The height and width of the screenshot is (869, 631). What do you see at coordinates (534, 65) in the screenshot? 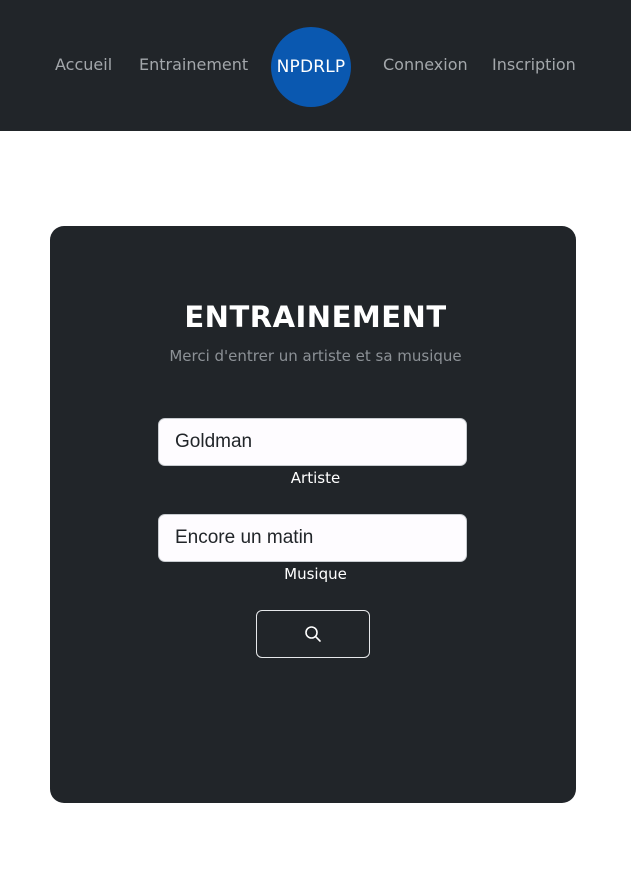
I see `nav-link-inscription: Inscription` at bounding box center [534, 65].